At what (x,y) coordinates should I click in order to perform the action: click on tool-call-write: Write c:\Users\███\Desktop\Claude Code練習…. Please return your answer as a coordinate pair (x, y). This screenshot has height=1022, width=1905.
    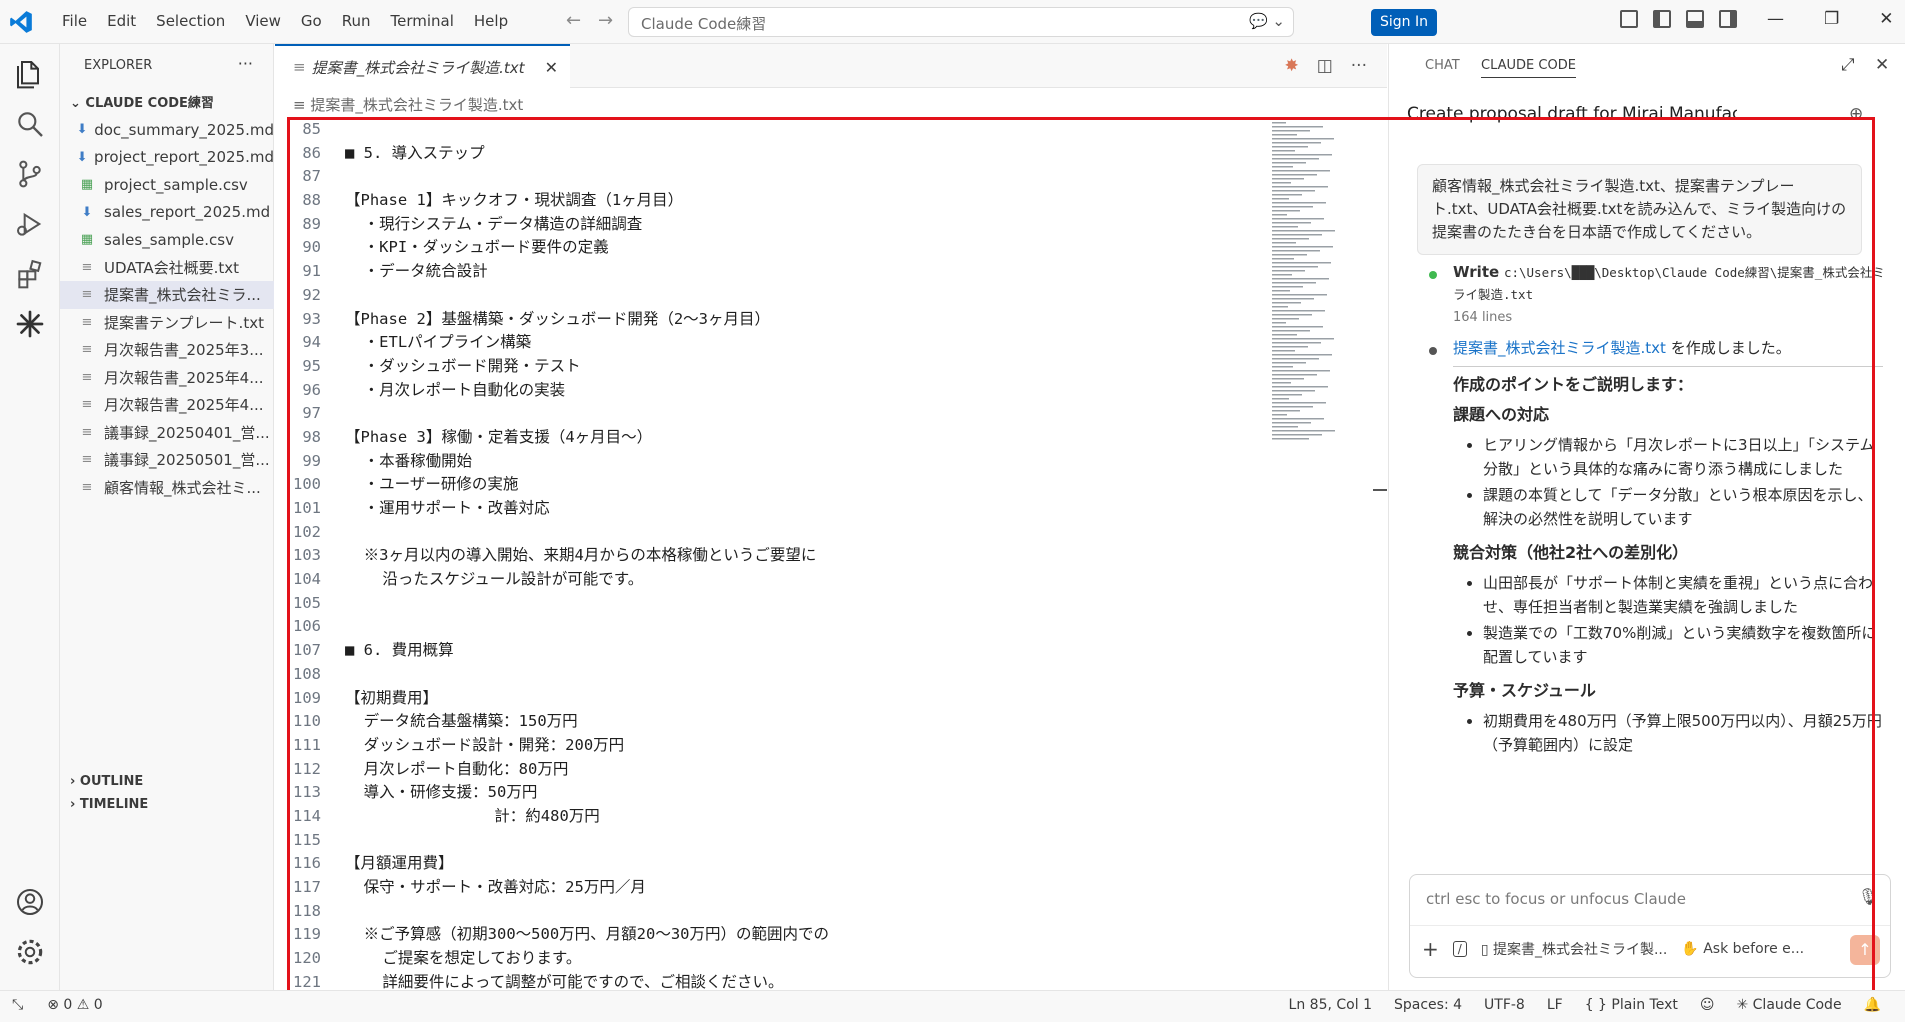
    Looking at the image, I should click on (1673, 293).